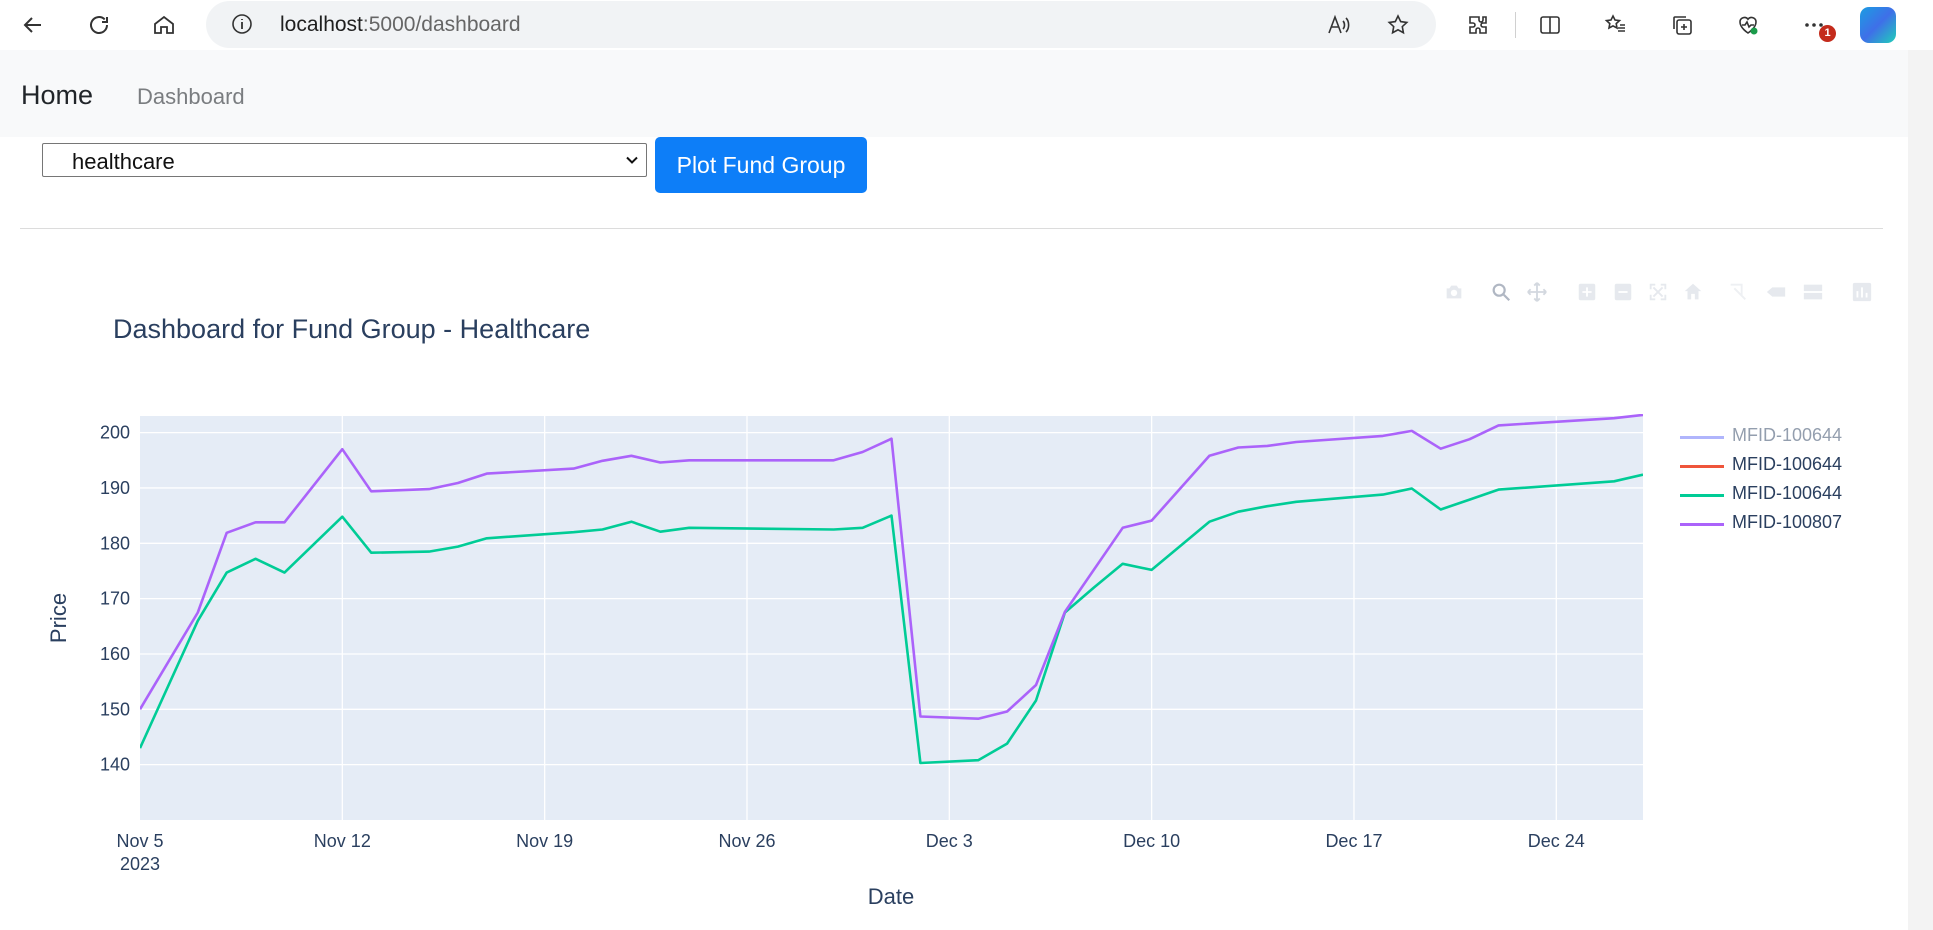 Image resolution: width=1933 pixels, height=930 pixels. Describe the element at coordinates (58, 618) in the screenshot. I see `y-axis-label: Price` at that location.